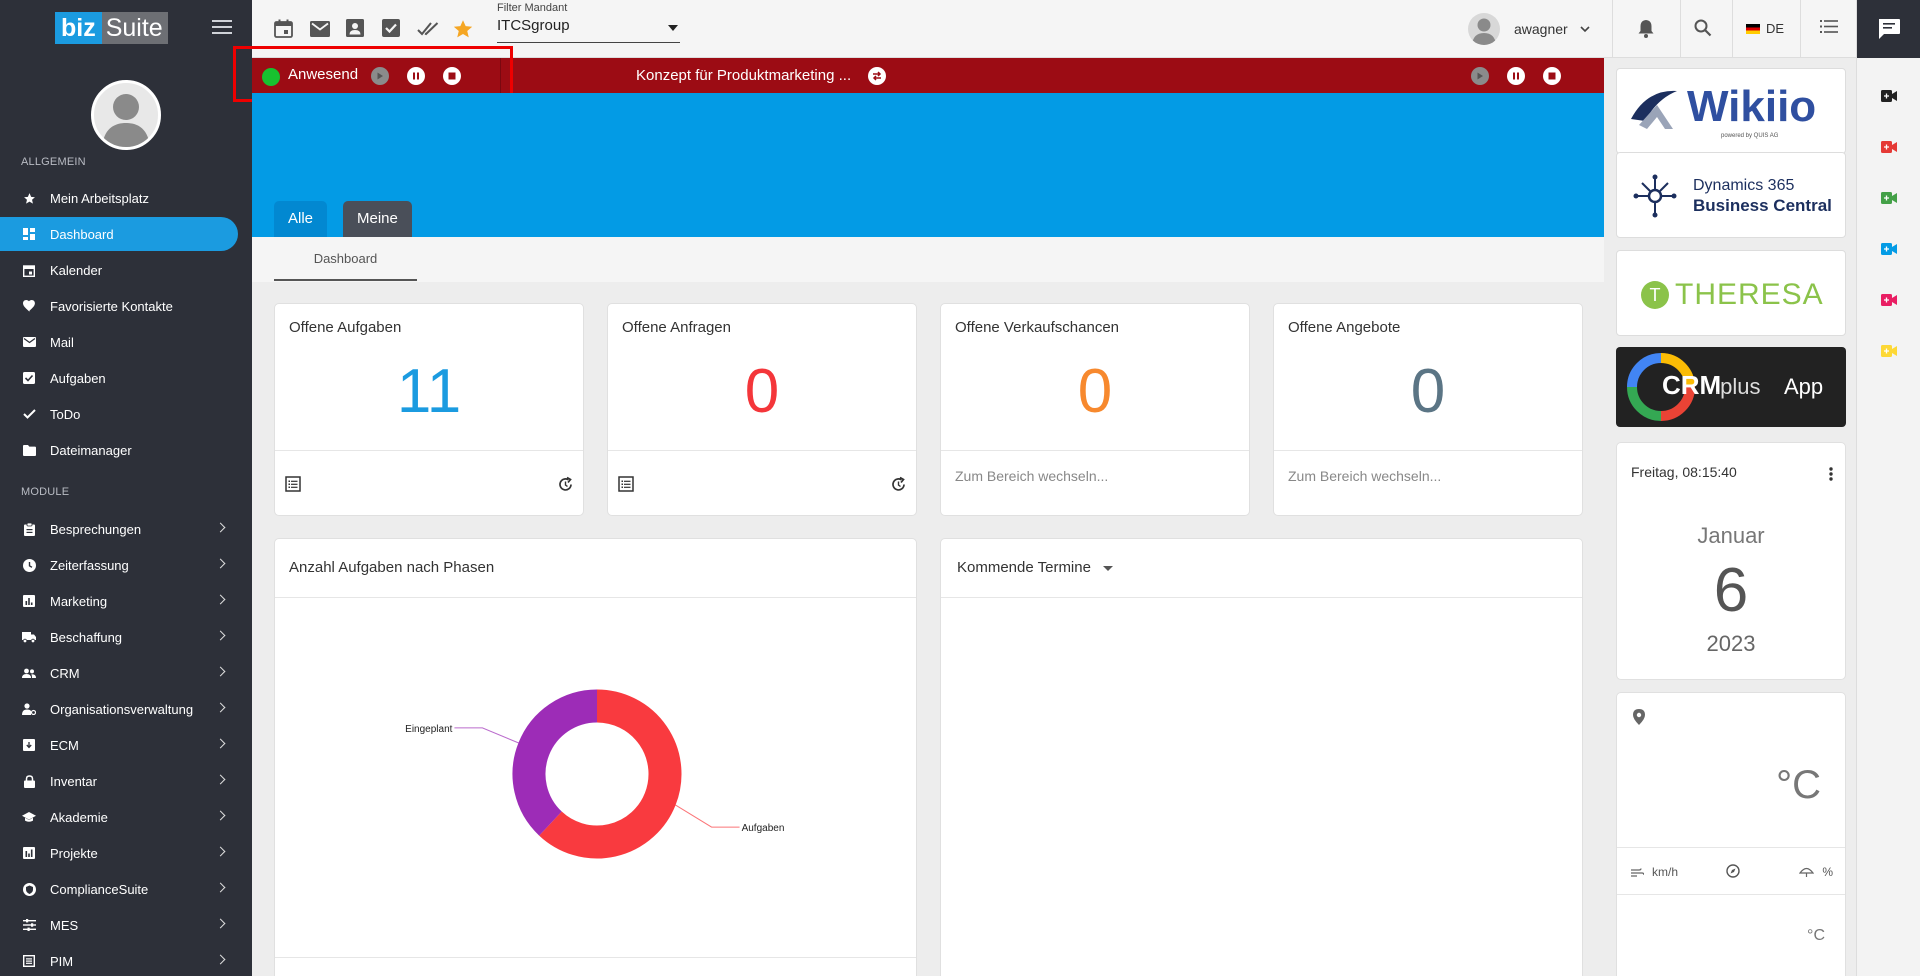  What do you see at coordinates (119, 817) in the screenshot?
I see `sidebar-item-akademie: Akademie` at bounding box center [119, 817].